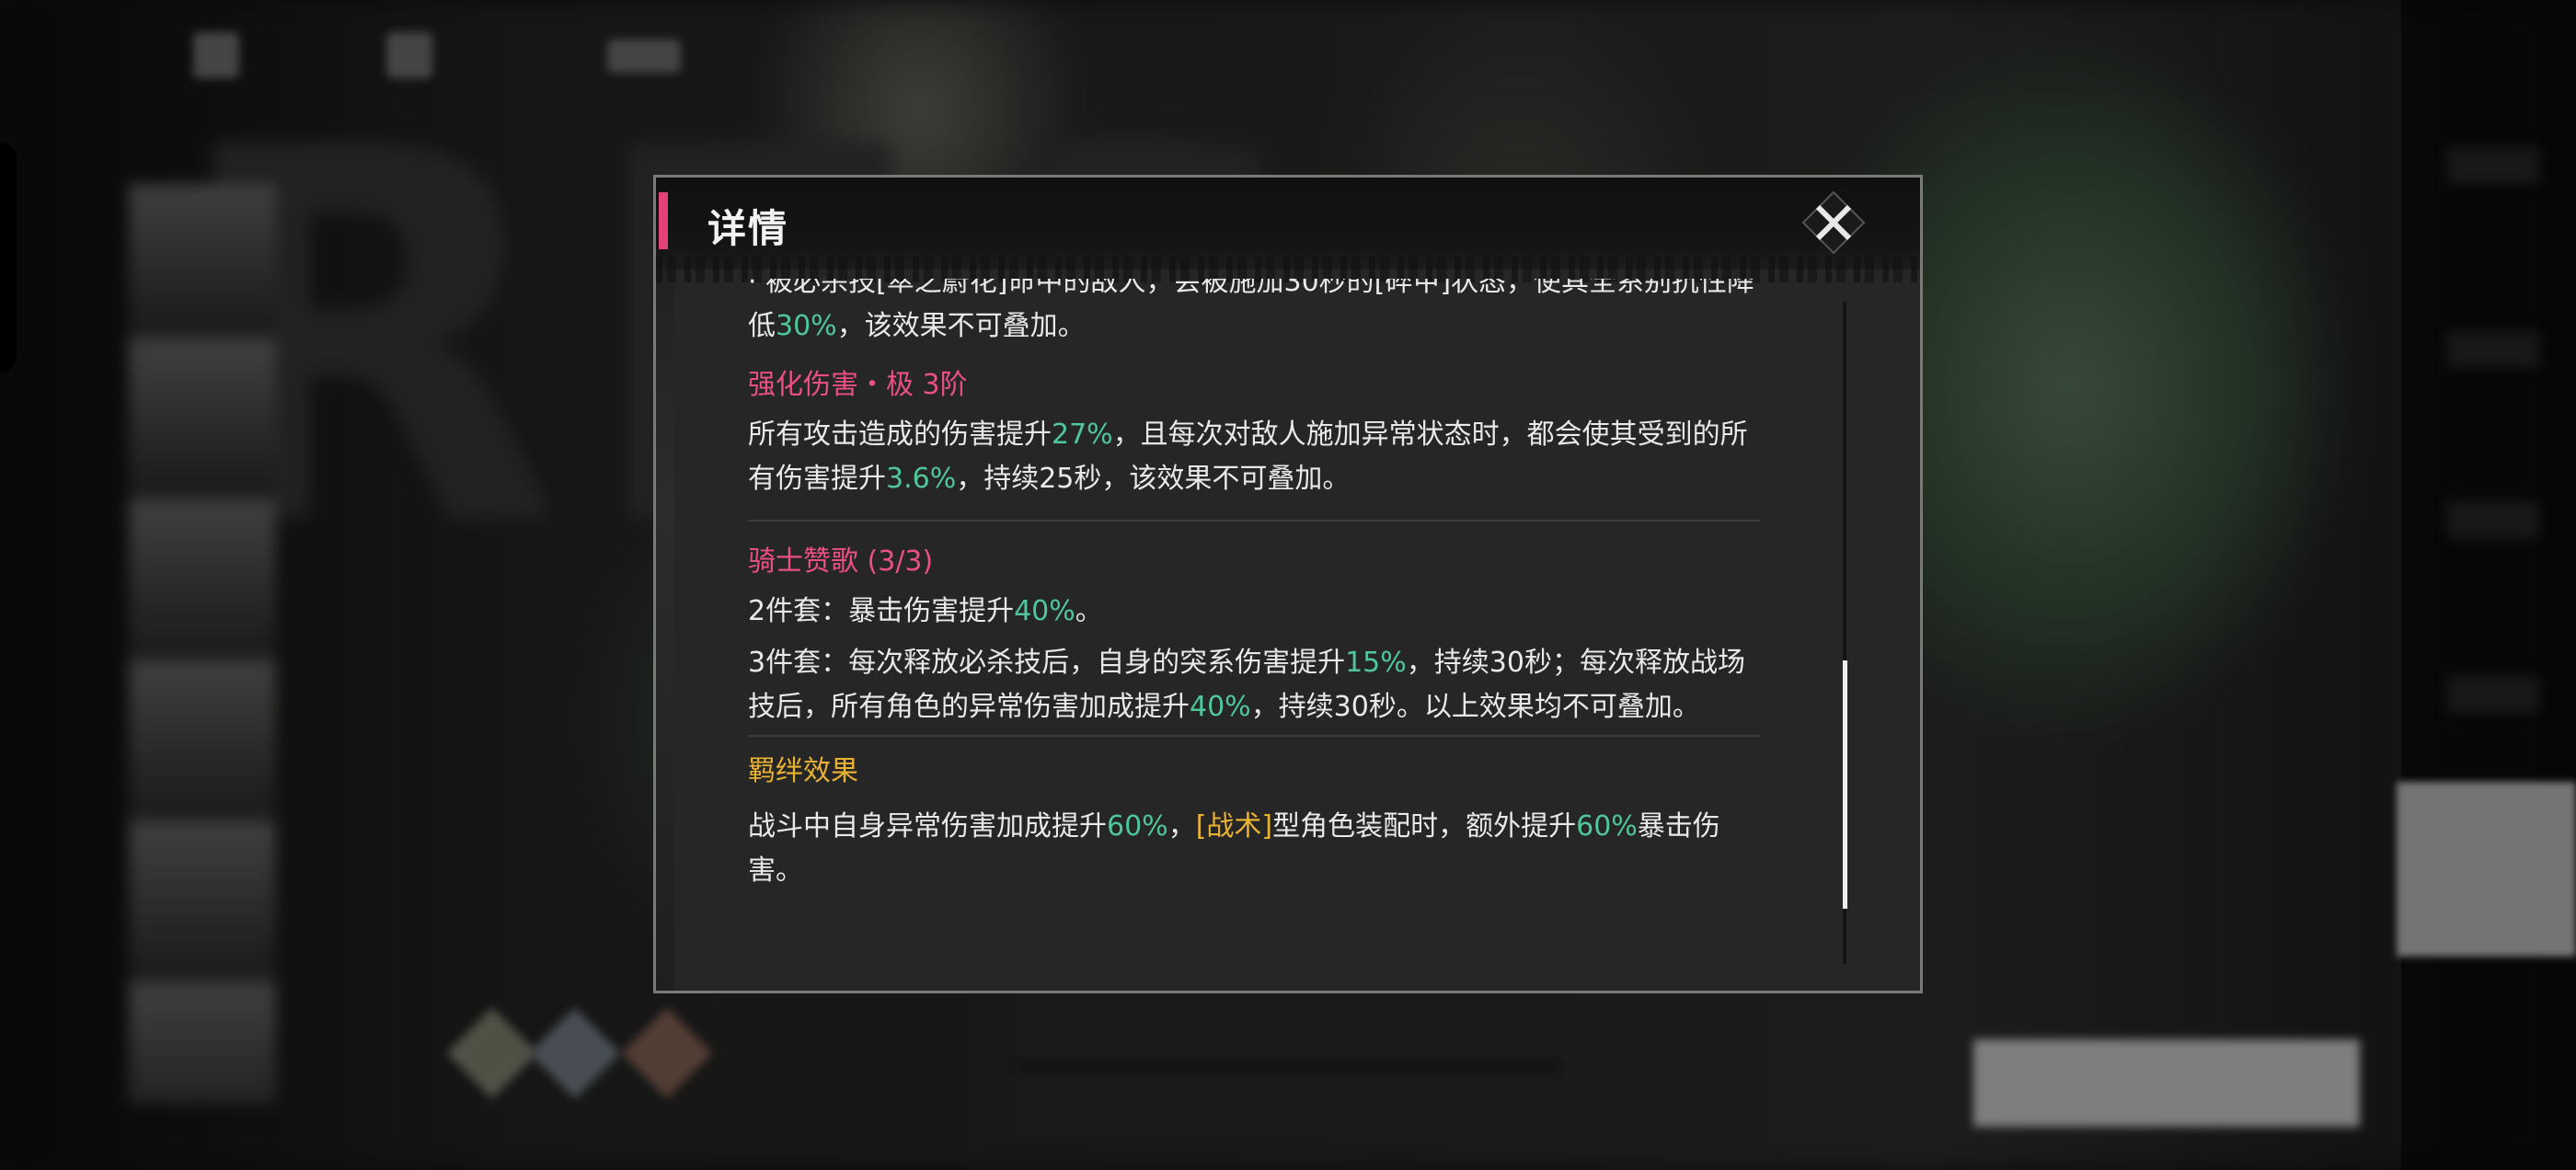 The width and height of the screenshot is (2576, 1170). I want to click on enhance-value: 27%, so click(1082, 435).